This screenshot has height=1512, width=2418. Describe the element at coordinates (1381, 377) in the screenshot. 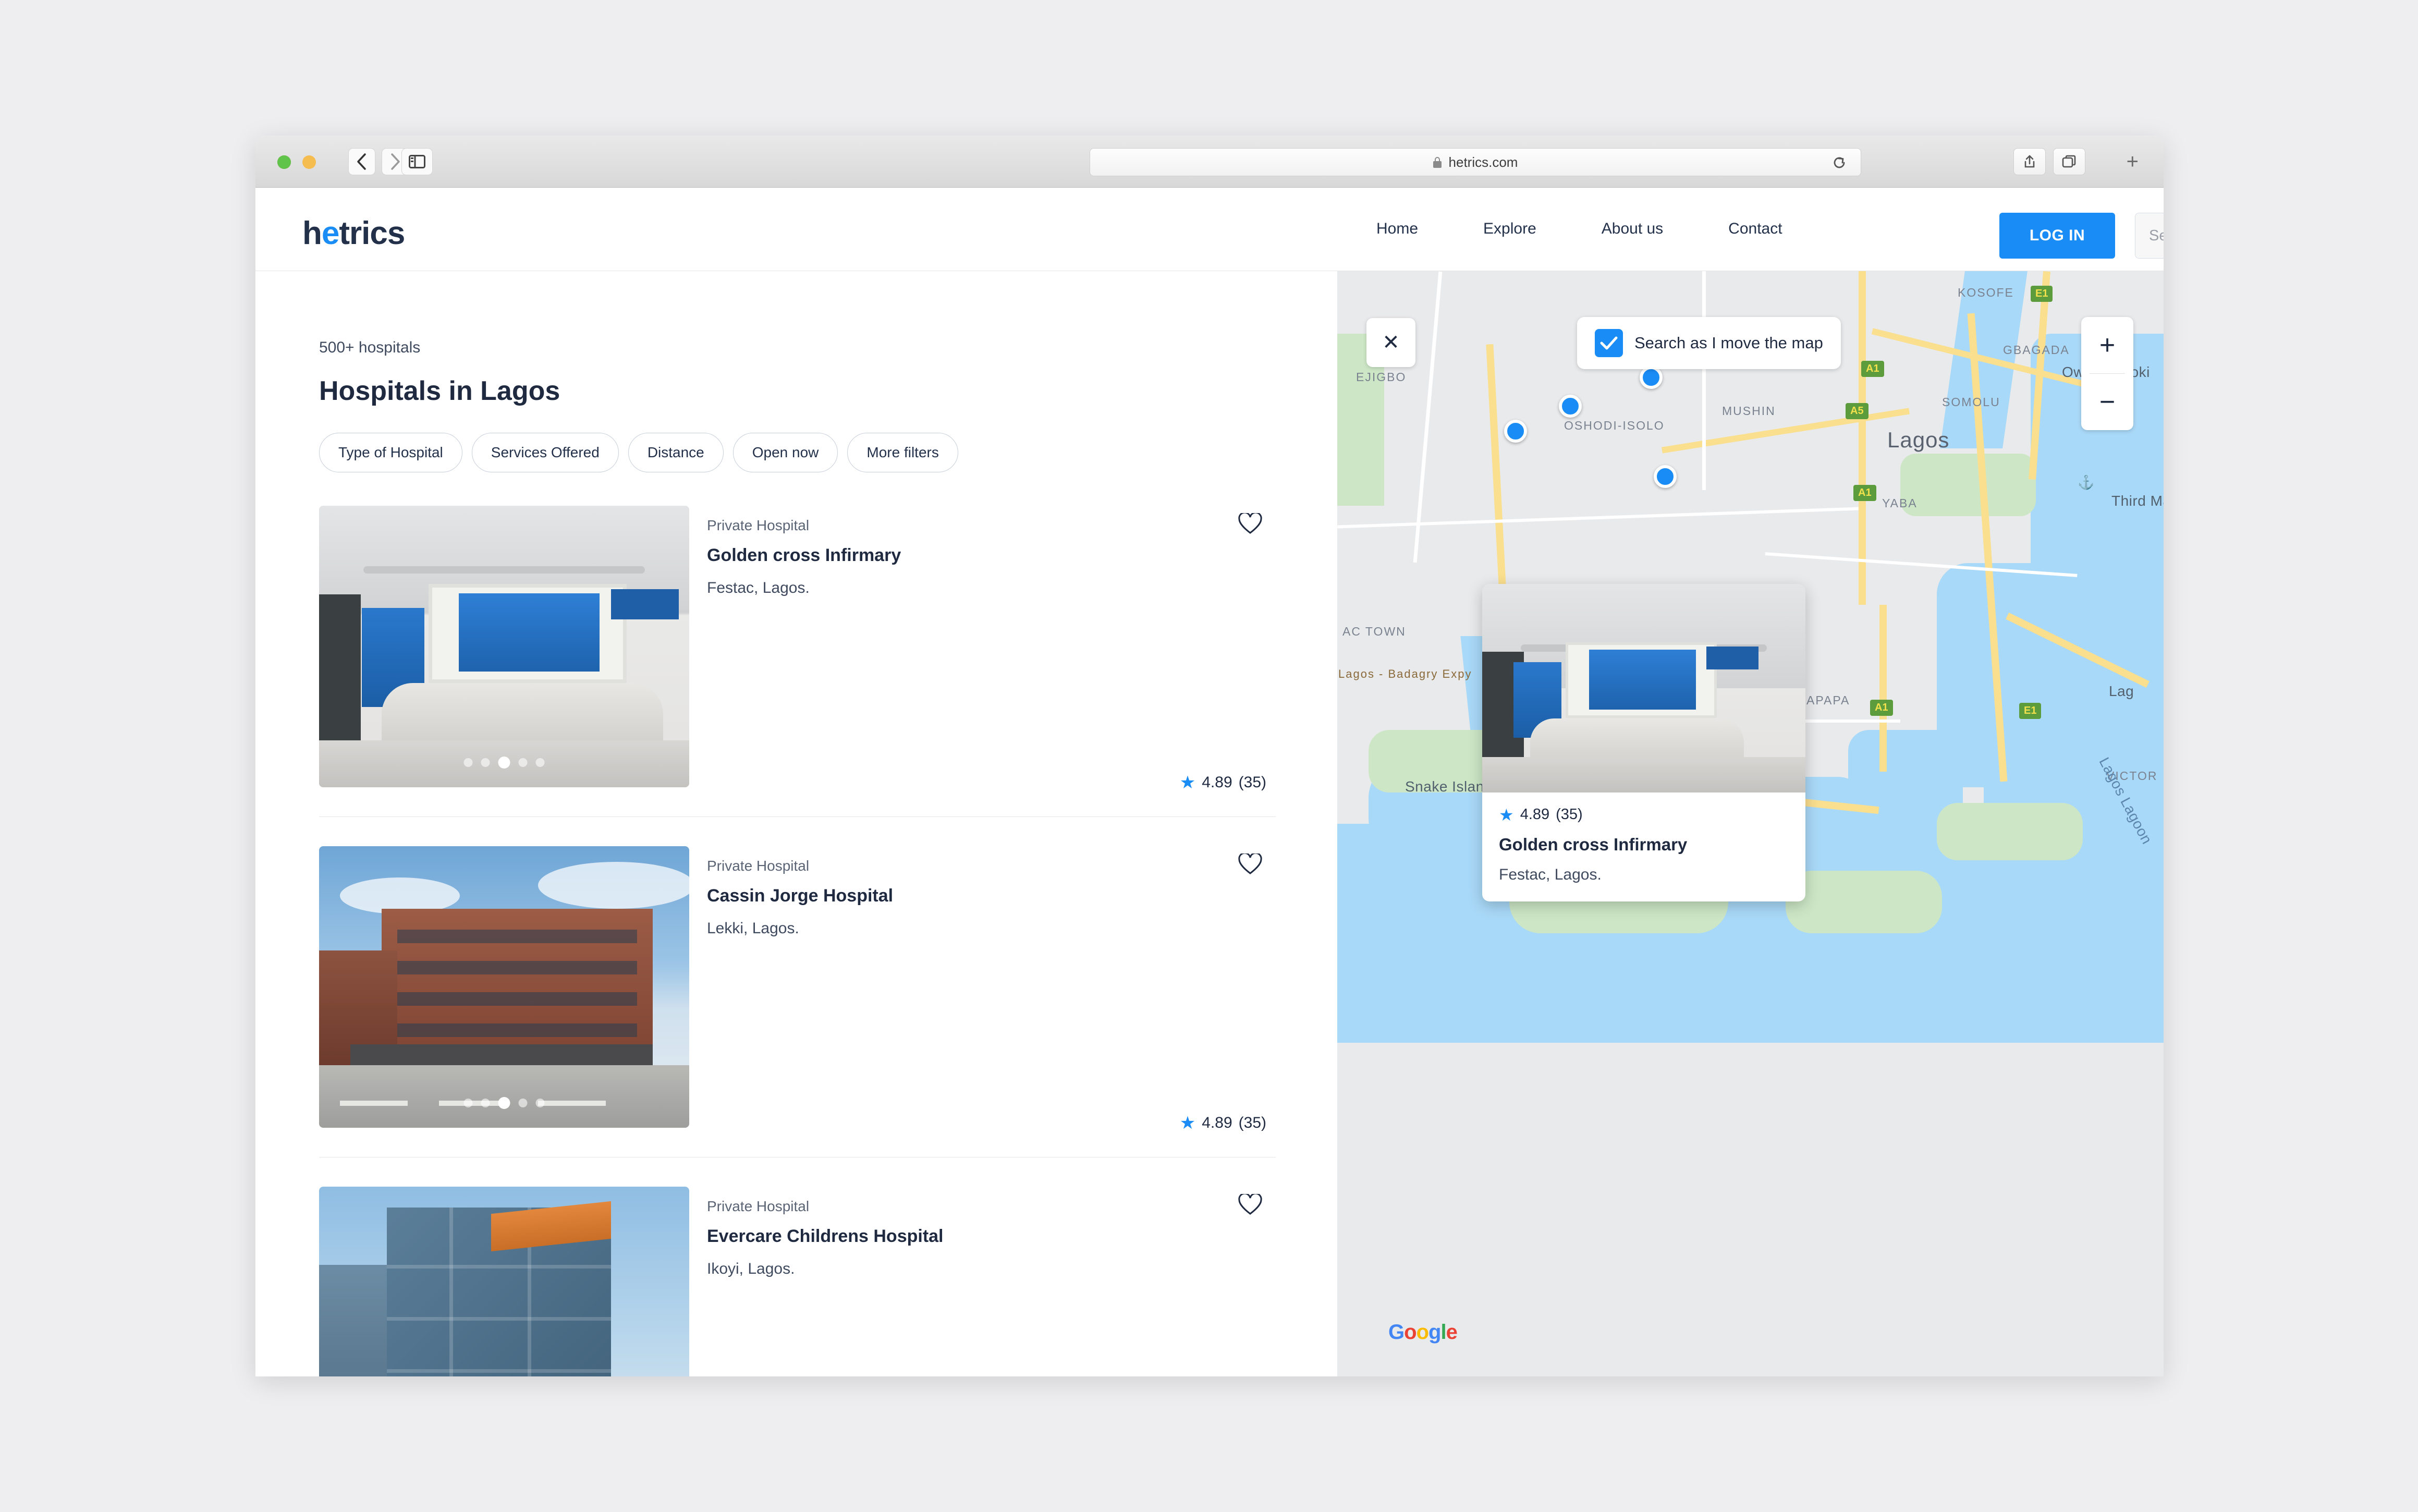

I see `map-label: EJIGBO` at that location.